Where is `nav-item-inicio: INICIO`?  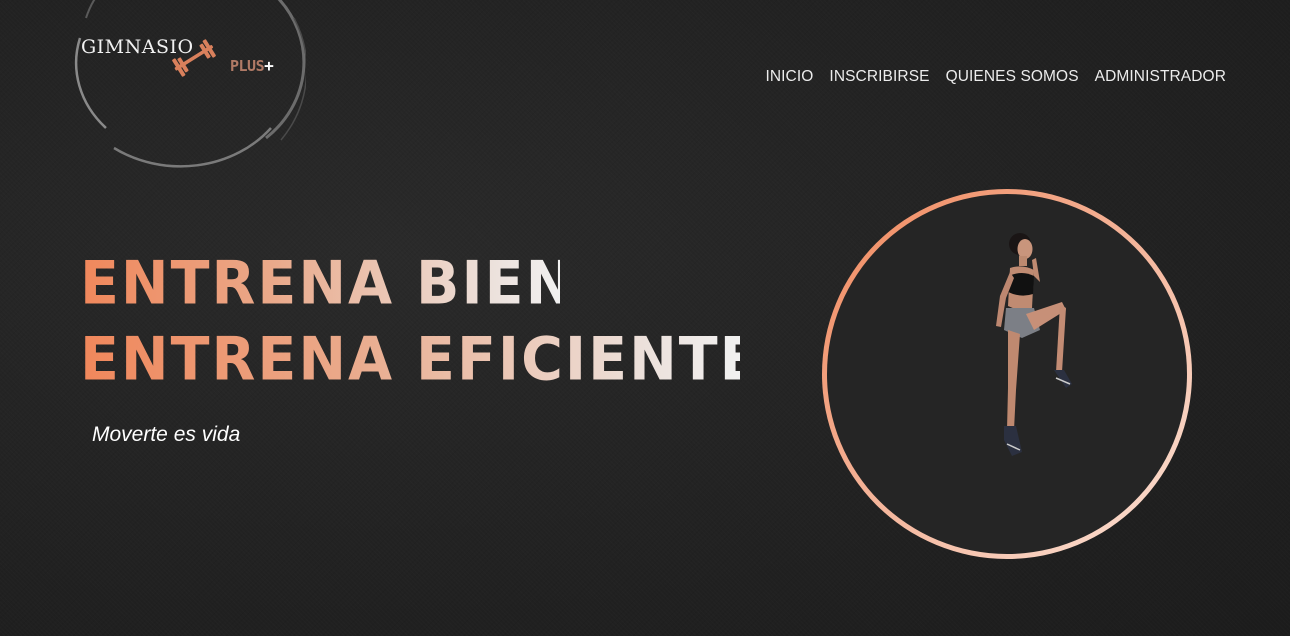
nav-item-inicio: INICIO is located at coordinates (789, 77).